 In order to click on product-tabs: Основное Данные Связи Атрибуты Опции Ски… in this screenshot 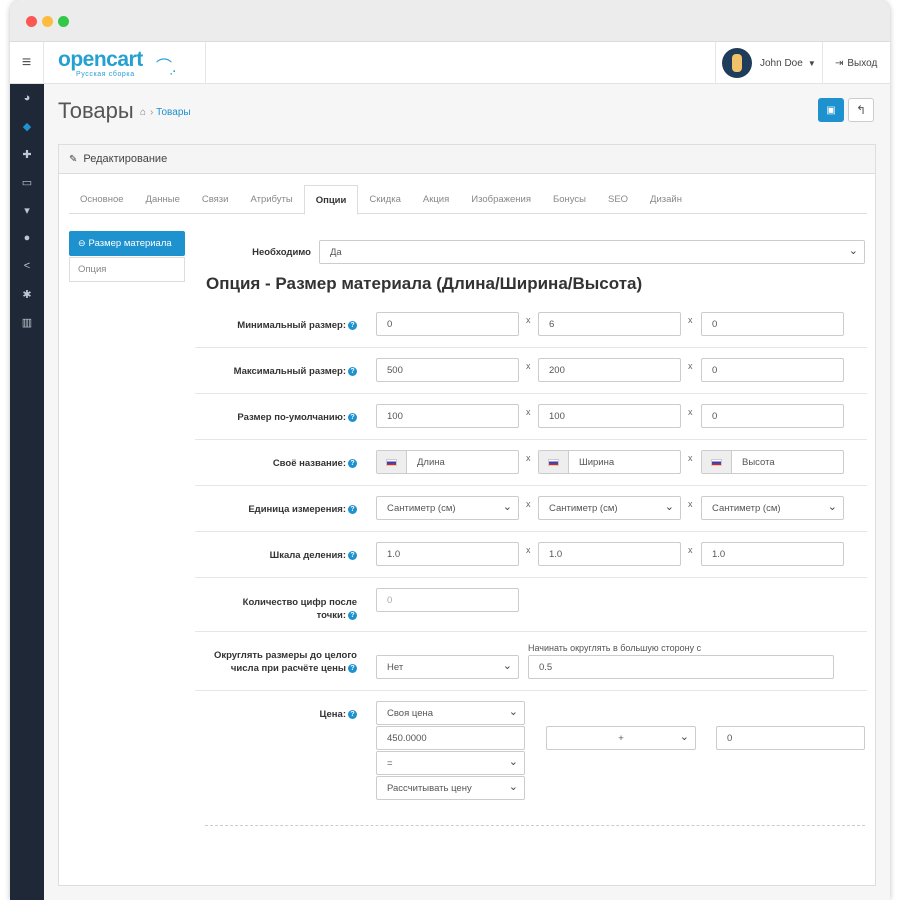, I will do `click(468, 200)`.